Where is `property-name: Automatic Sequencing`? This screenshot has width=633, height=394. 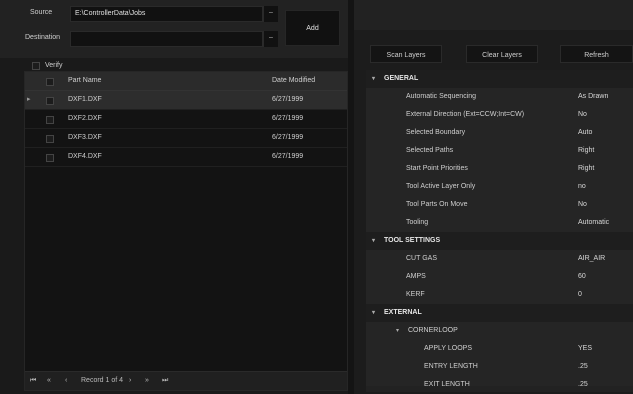 property-name: Automatic Sequencing is located at coordinates (441, 96).